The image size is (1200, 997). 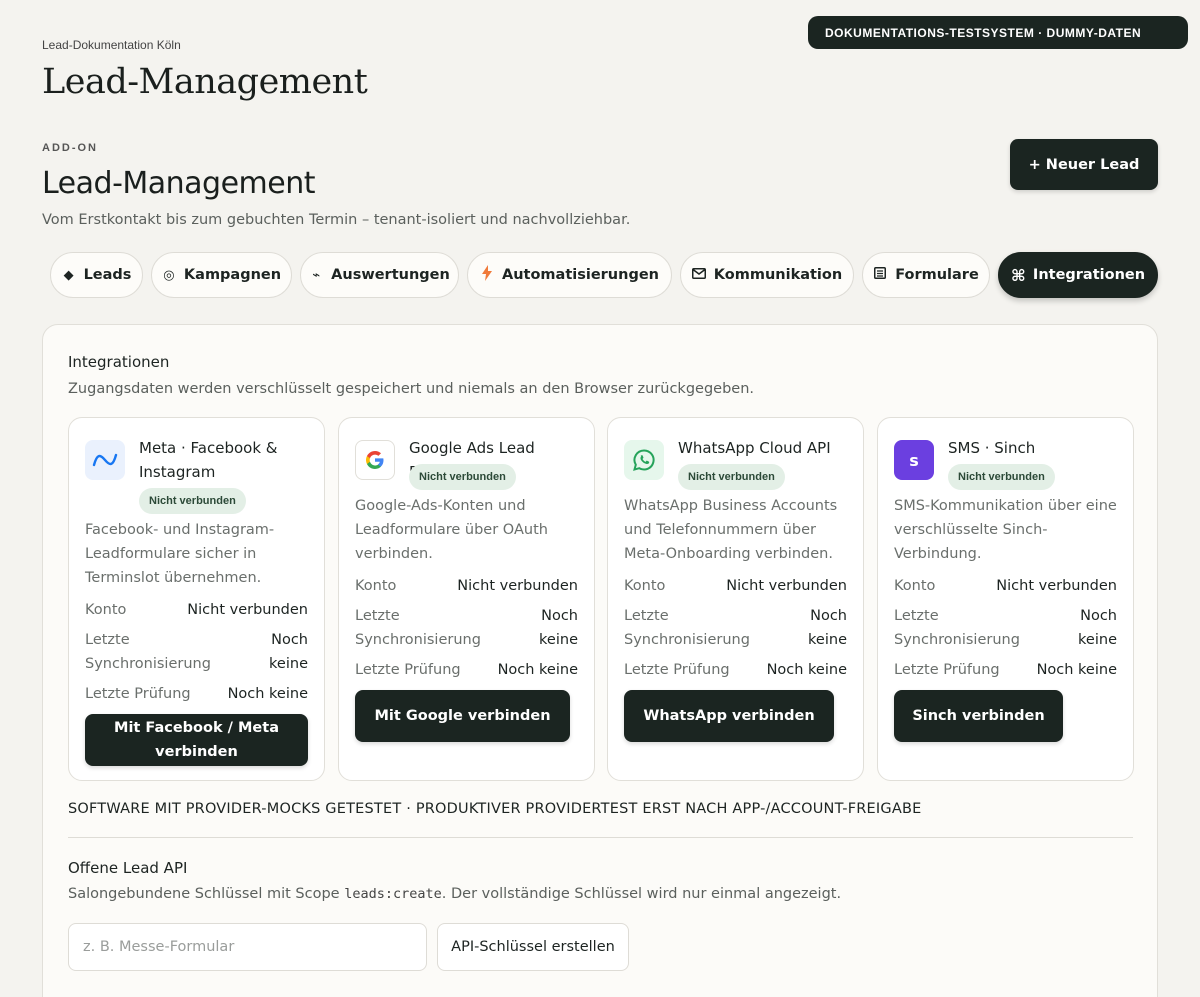 I want to click on test-system-banner: DOKUMENTATIONS-TESTSYSTEM · DUMMY-DATEN, so click(x=998, y=32).